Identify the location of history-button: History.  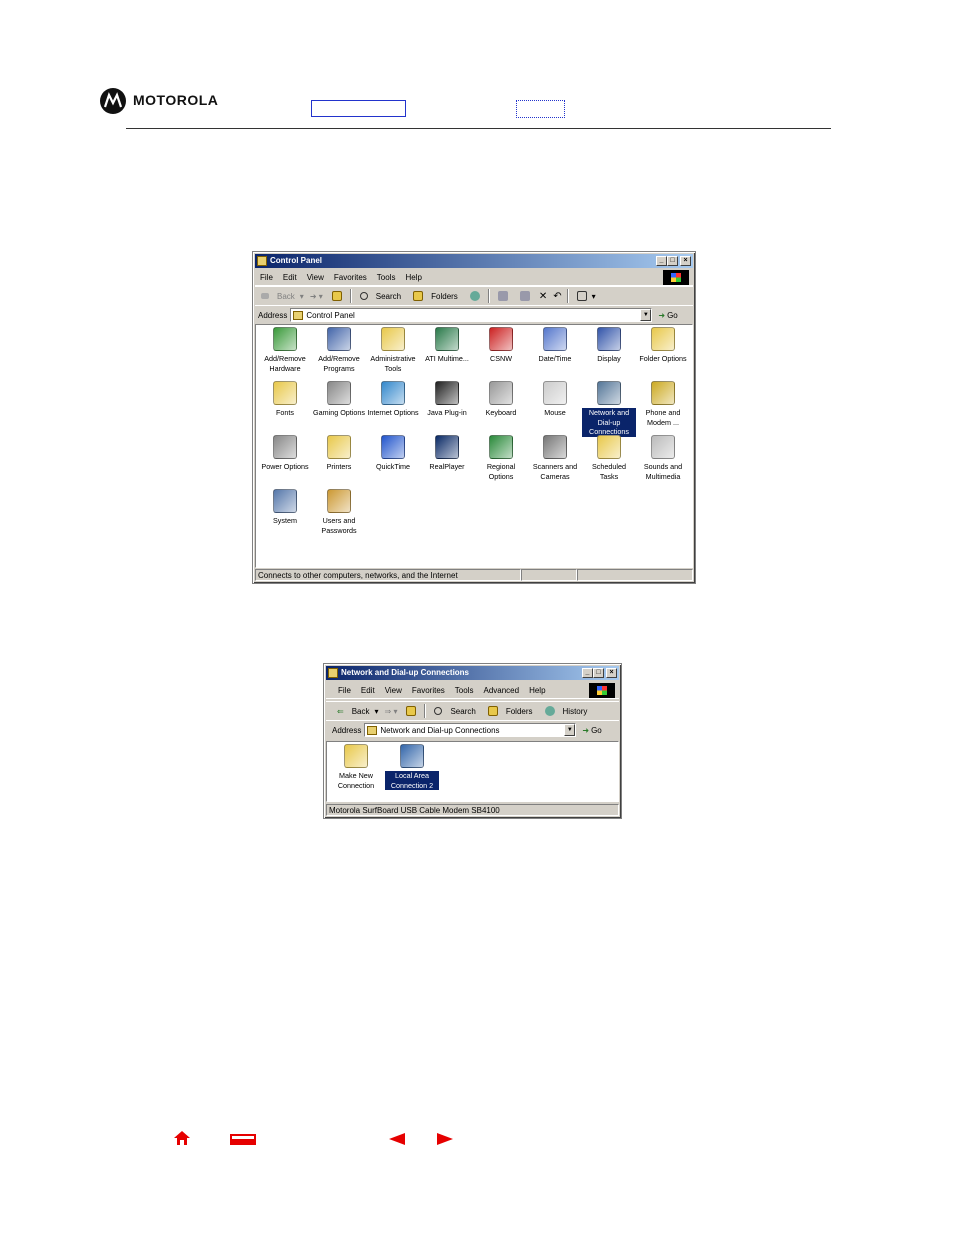
(566, 711).